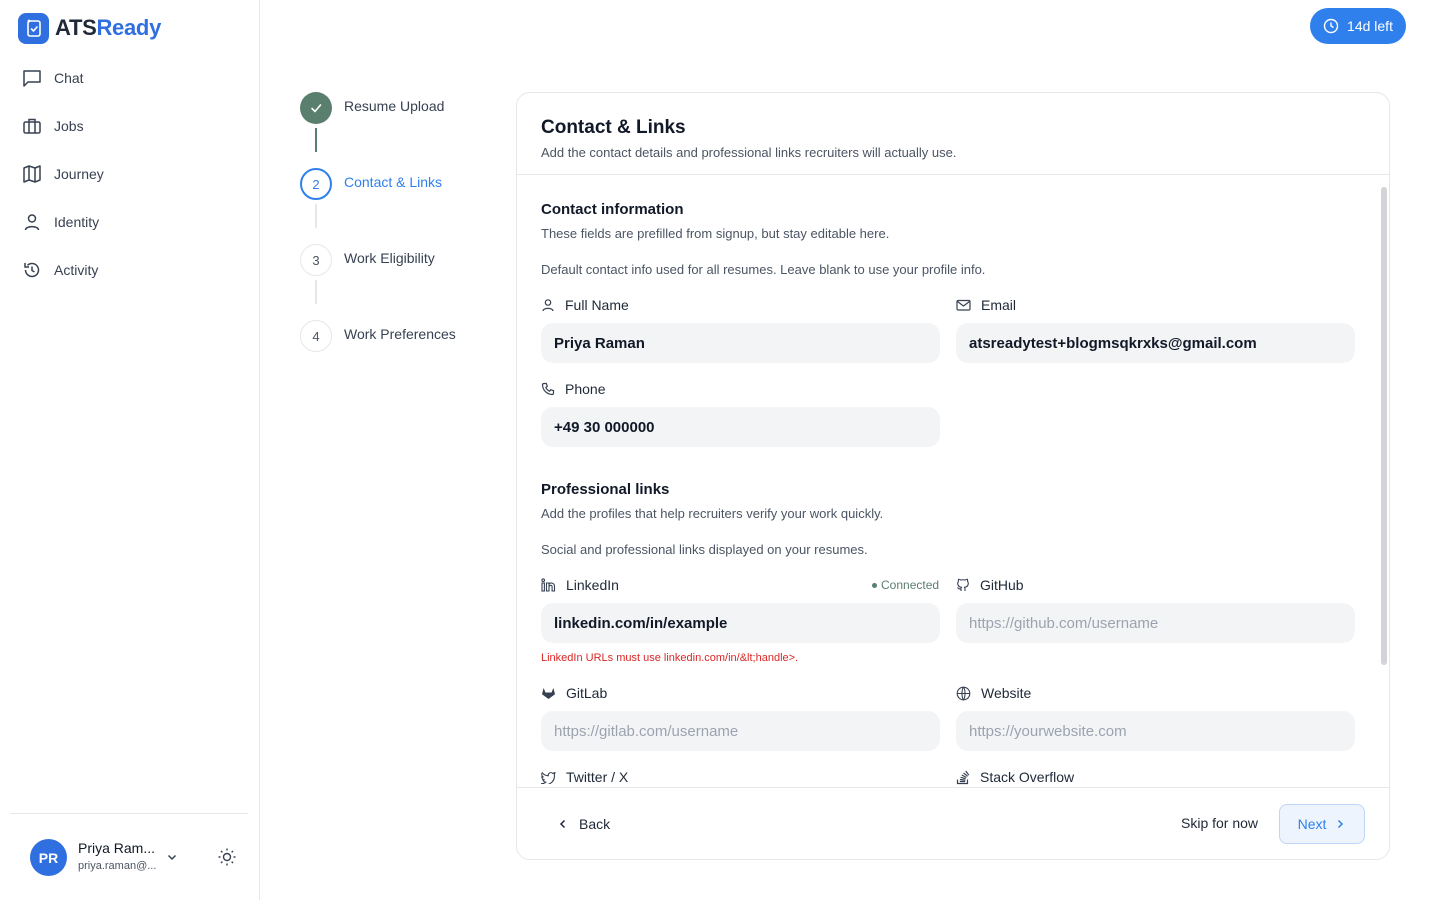 This screenshot has height=900, width=1440. Describe the element at coordinates (77, 222) in the screenshot. I see `sidebar-item-label: Identity` at that location.